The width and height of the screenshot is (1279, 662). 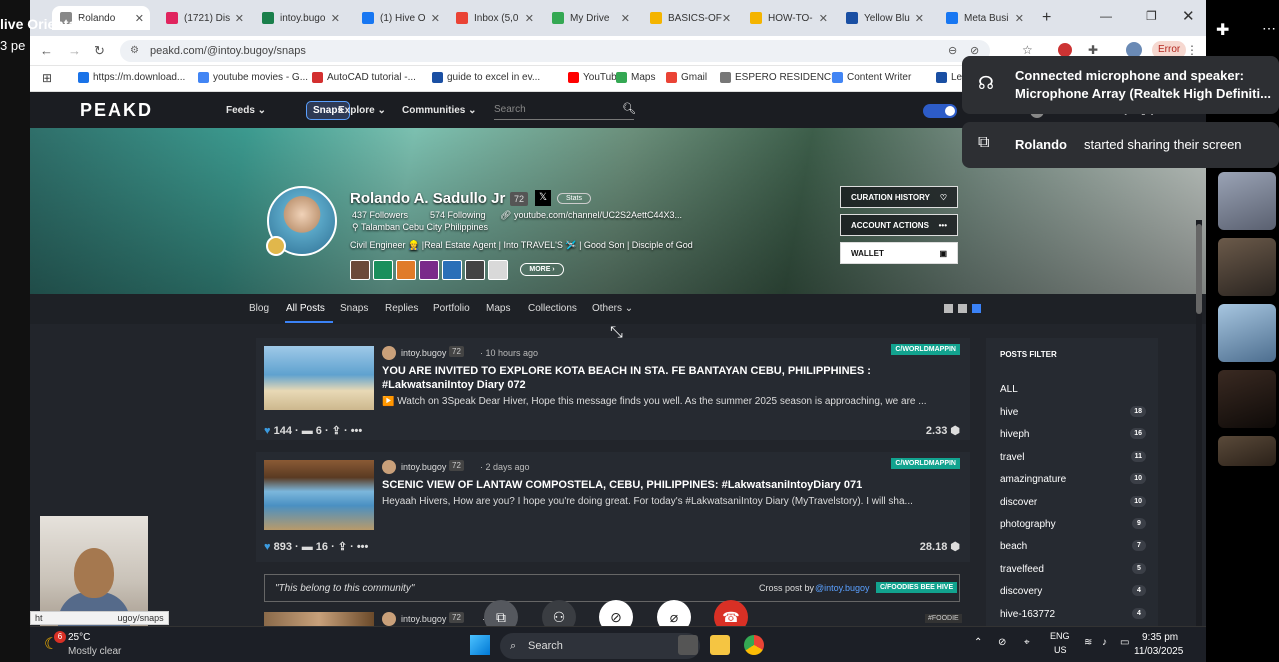 I want to click on bookmark-item: ESPERO RESIDENCE, so click(x=779, y=77).